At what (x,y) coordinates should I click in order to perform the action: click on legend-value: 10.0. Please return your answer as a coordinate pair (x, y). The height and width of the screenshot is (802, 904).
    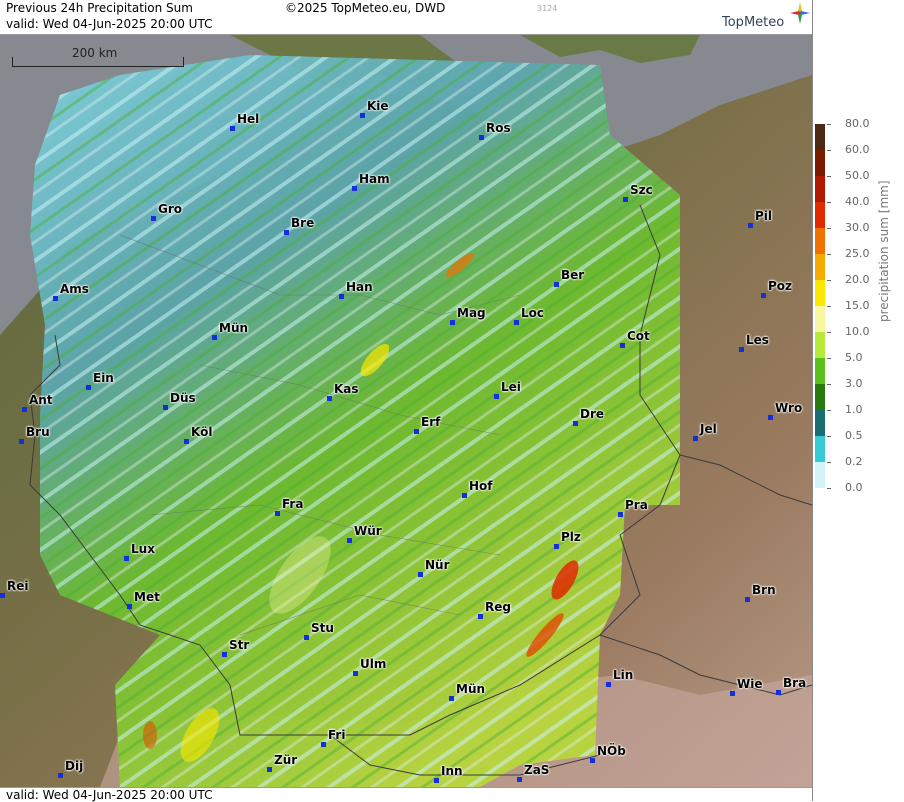
    Looking at the image, I should click on (857, 331).